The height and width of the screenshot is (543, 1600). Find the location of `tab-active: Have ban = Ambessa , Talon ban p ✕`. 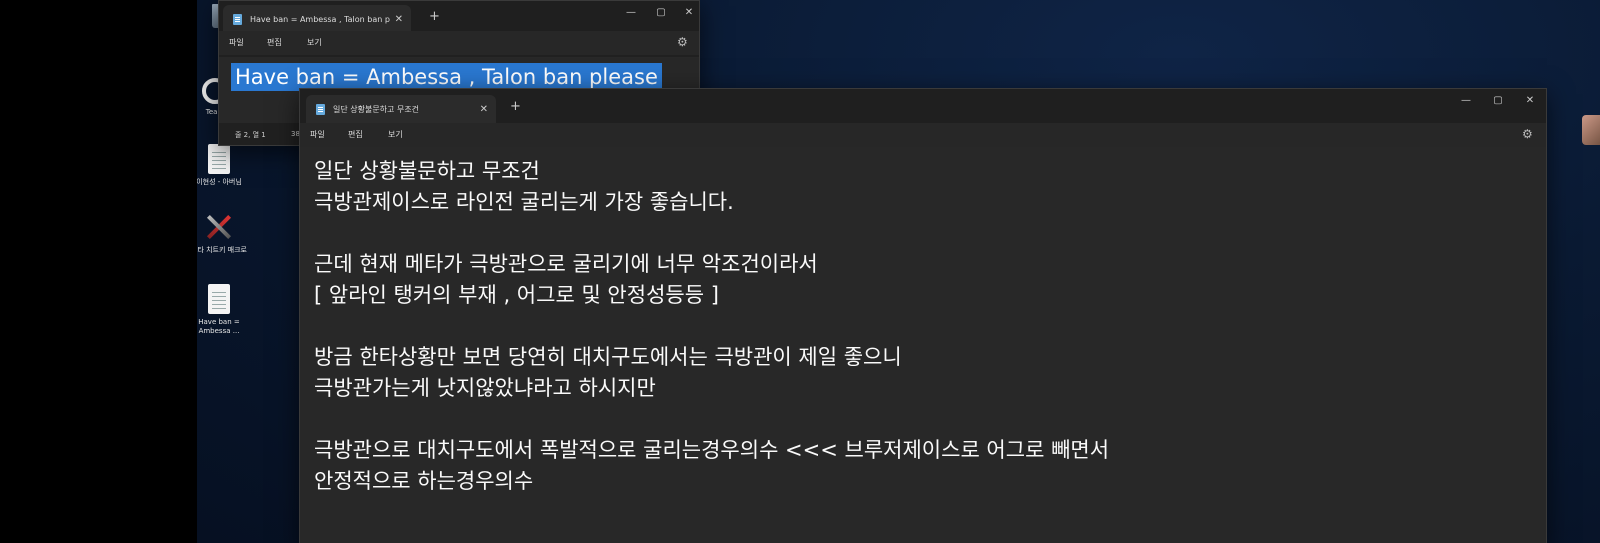

tab-active: Have ban = Ambessa , Talon ban p ✕ is located at coordinates (317, 19).